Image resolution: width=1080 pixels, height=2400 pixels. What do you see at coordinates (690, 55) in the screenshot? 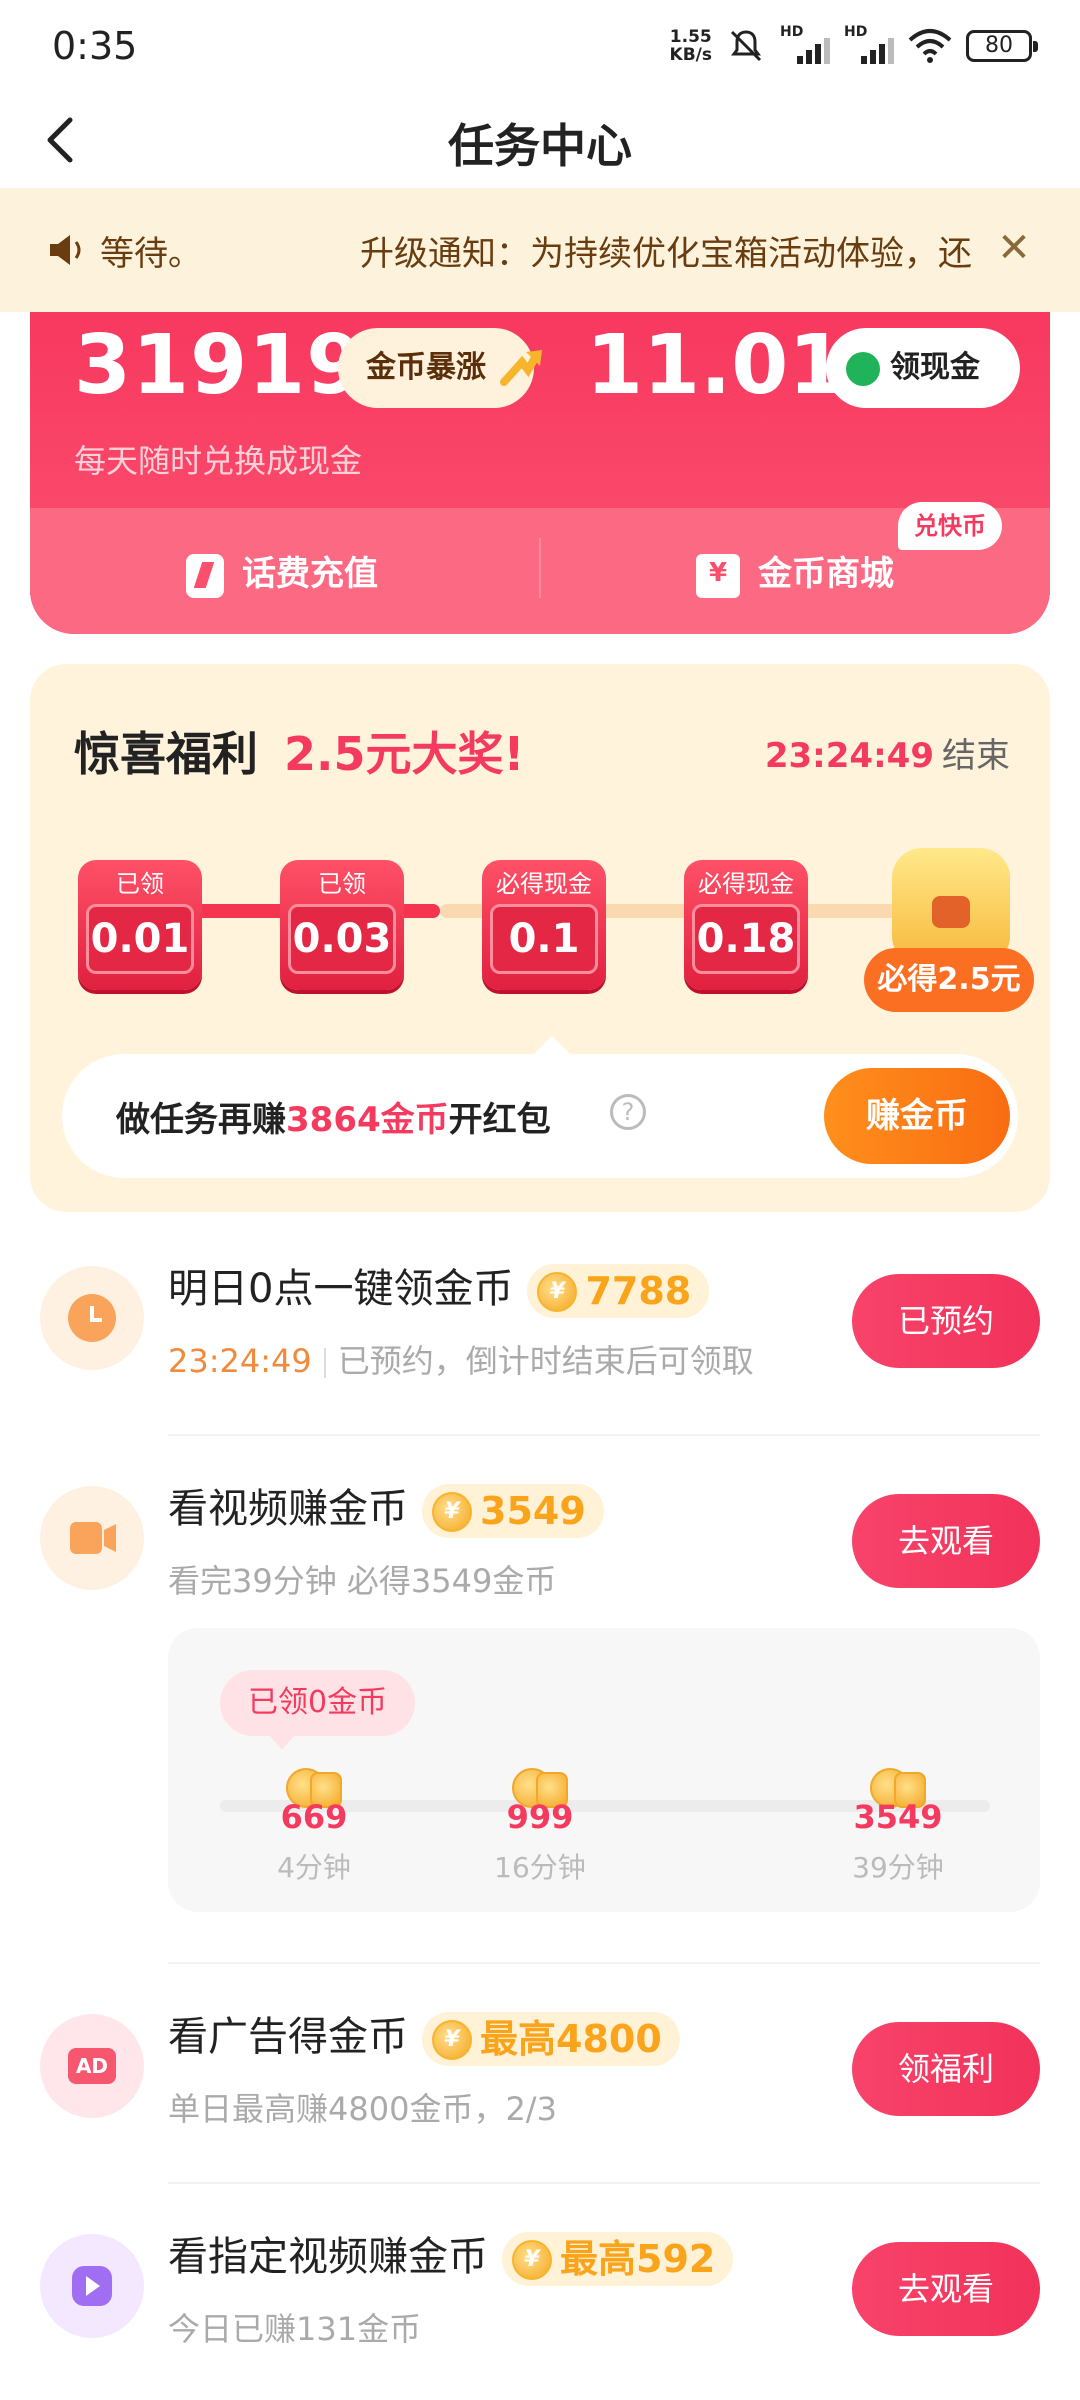
I see `network-speed-unit: KB/s` at bounding box center [690, 55].